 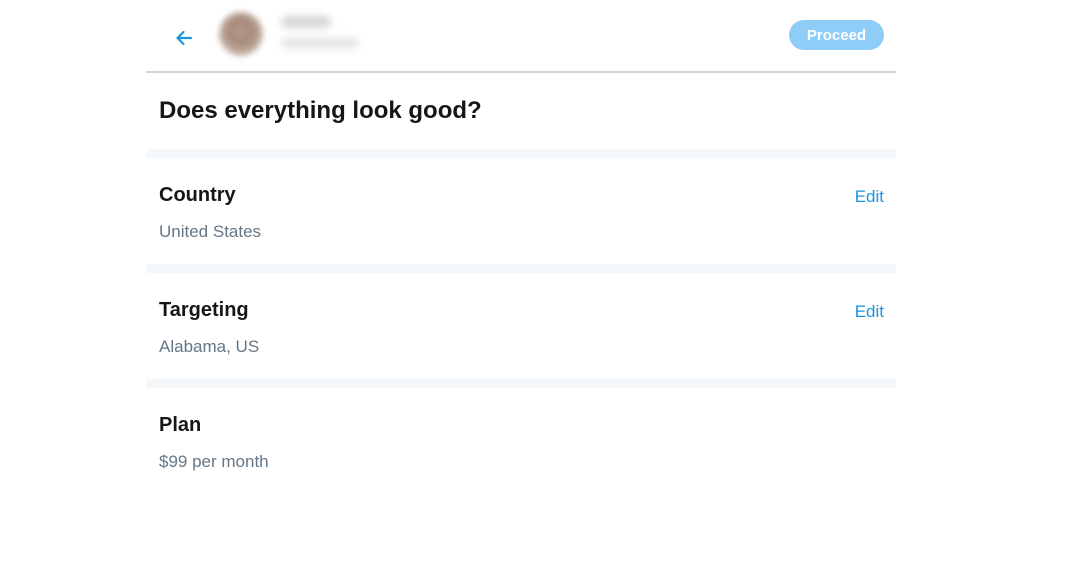 What do you see at coordinates (869, 197) in the screenshot?
I see `edit-country-link: Edit` at bounding box center [869, 197].